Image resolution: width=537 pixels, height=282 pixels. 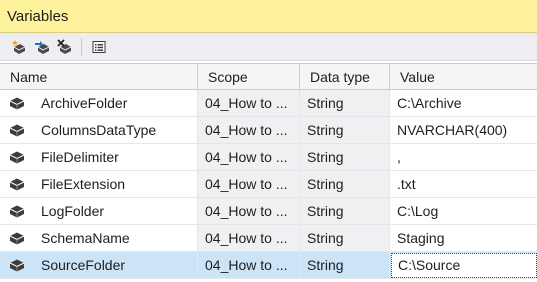 I want to click on grid-header: Name Scope Data type Value, so click(x=268, y=76).